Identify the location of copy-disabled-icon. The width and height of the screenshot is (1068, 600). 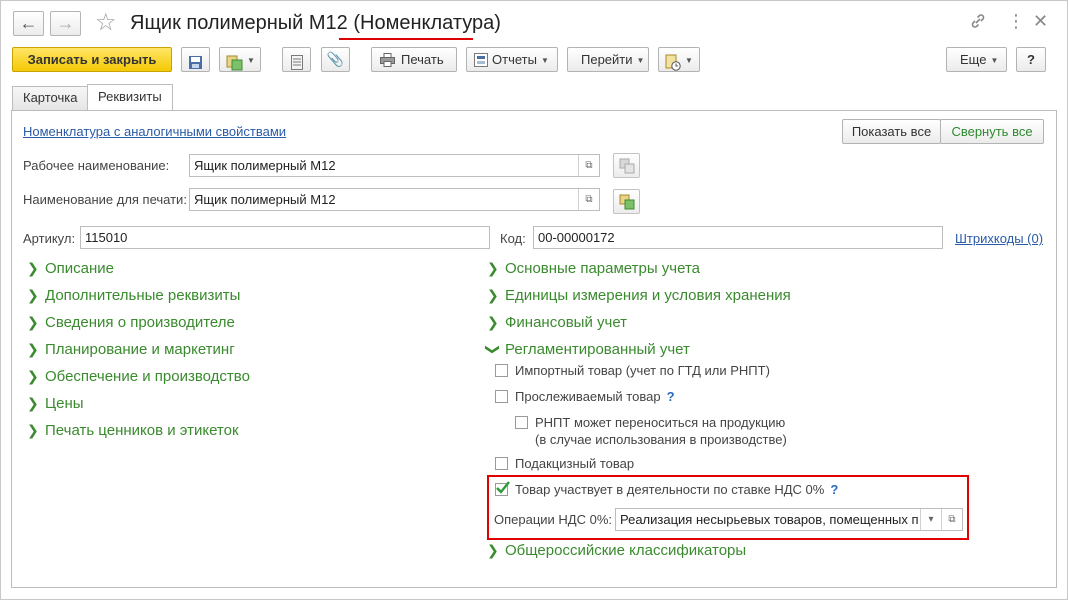
(627, 166).